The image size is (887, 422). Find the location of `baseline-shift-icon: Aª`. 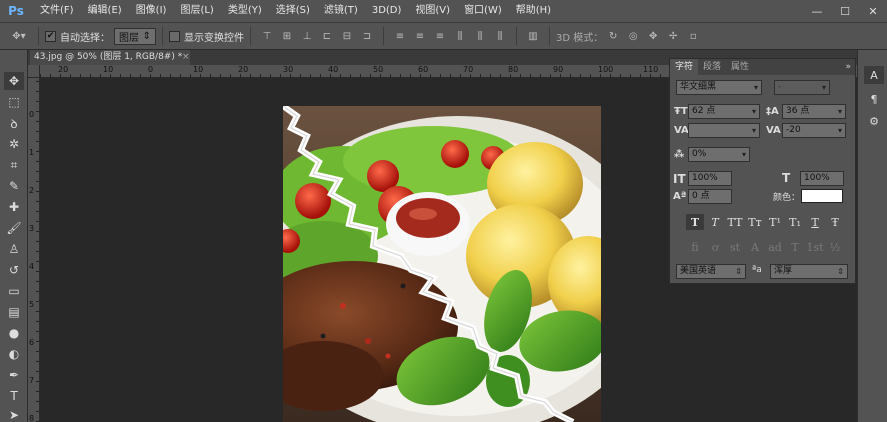

baseline-shift-icon: Aª is located at coordinates (680, 196).